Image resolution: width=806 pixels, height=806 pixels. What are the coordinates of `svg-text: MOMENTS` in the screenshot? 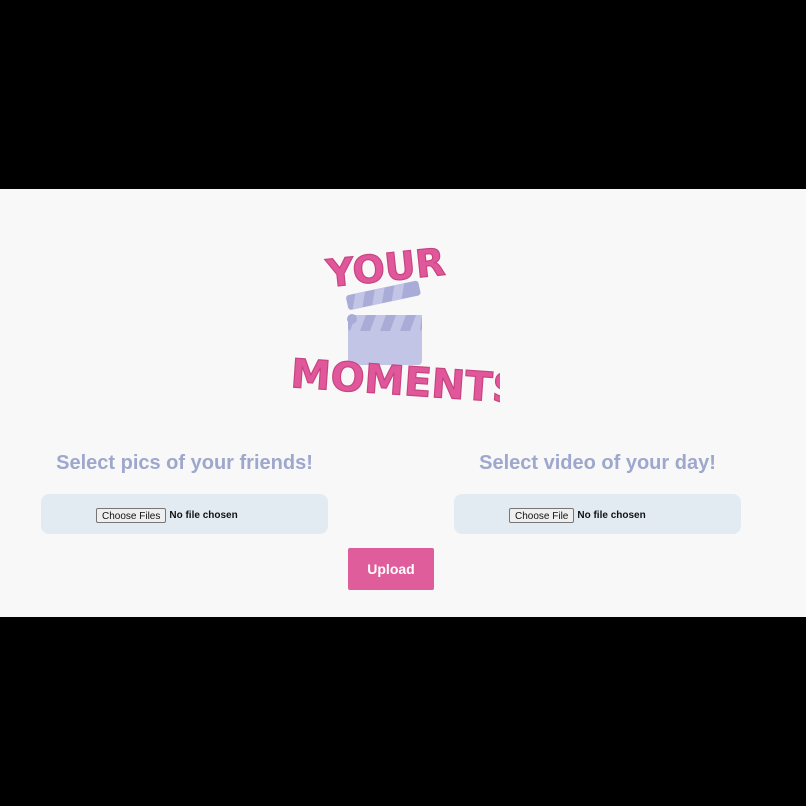 It's located at (394, 382).